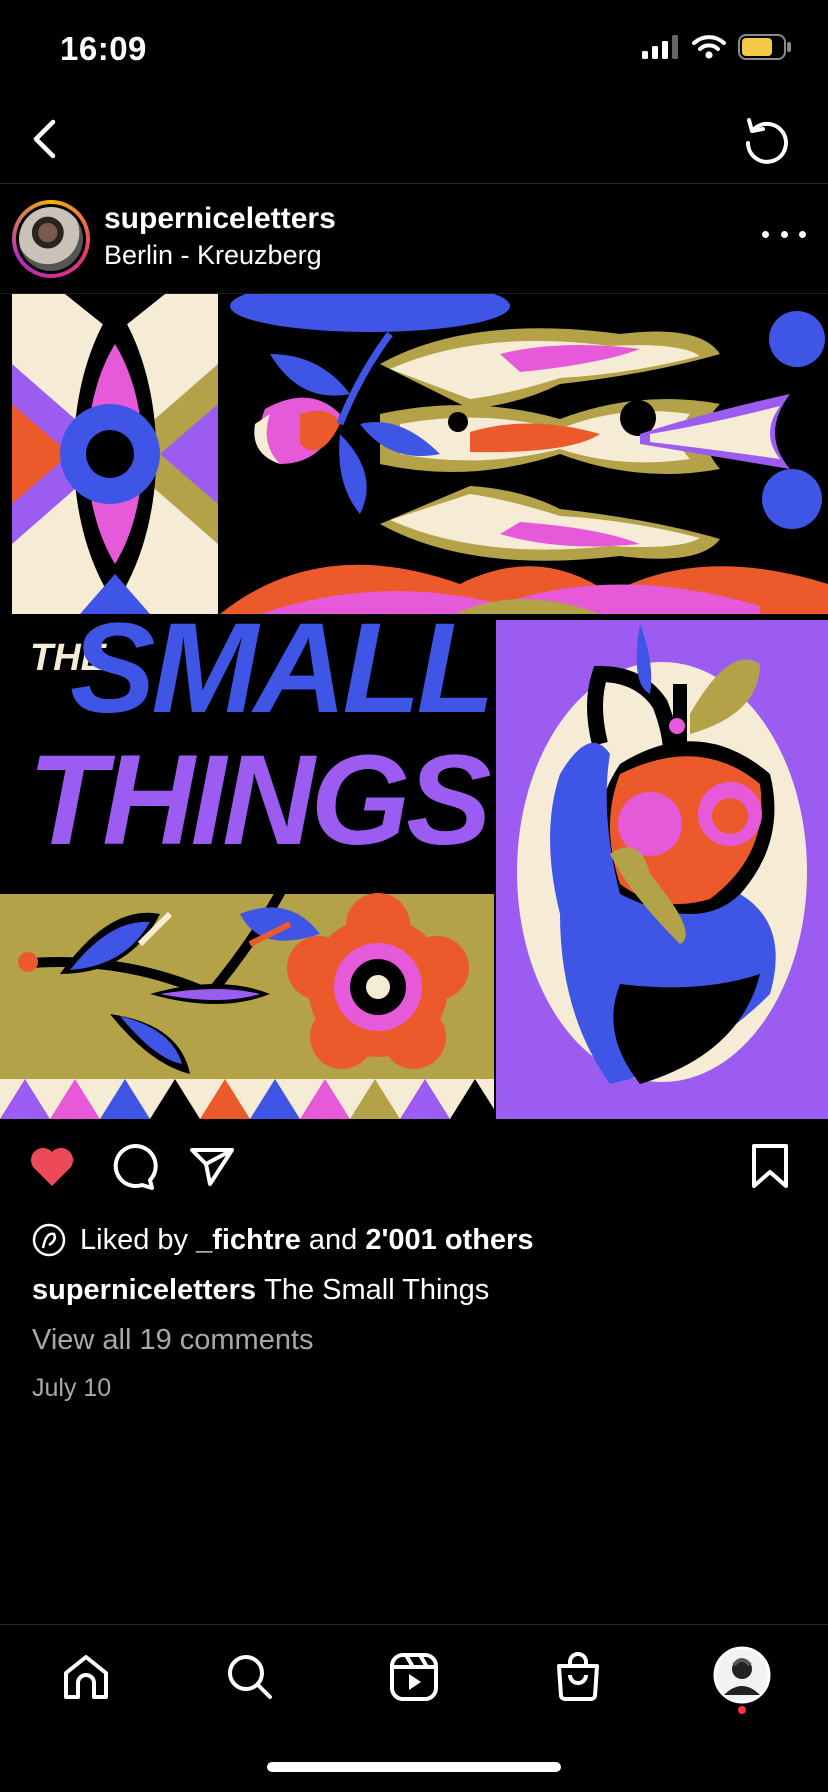 This screenshot has height=1792, width=828. Describe the element at coordinates (247, 1099) in the screenshot. I see `triangle-border` at that location.